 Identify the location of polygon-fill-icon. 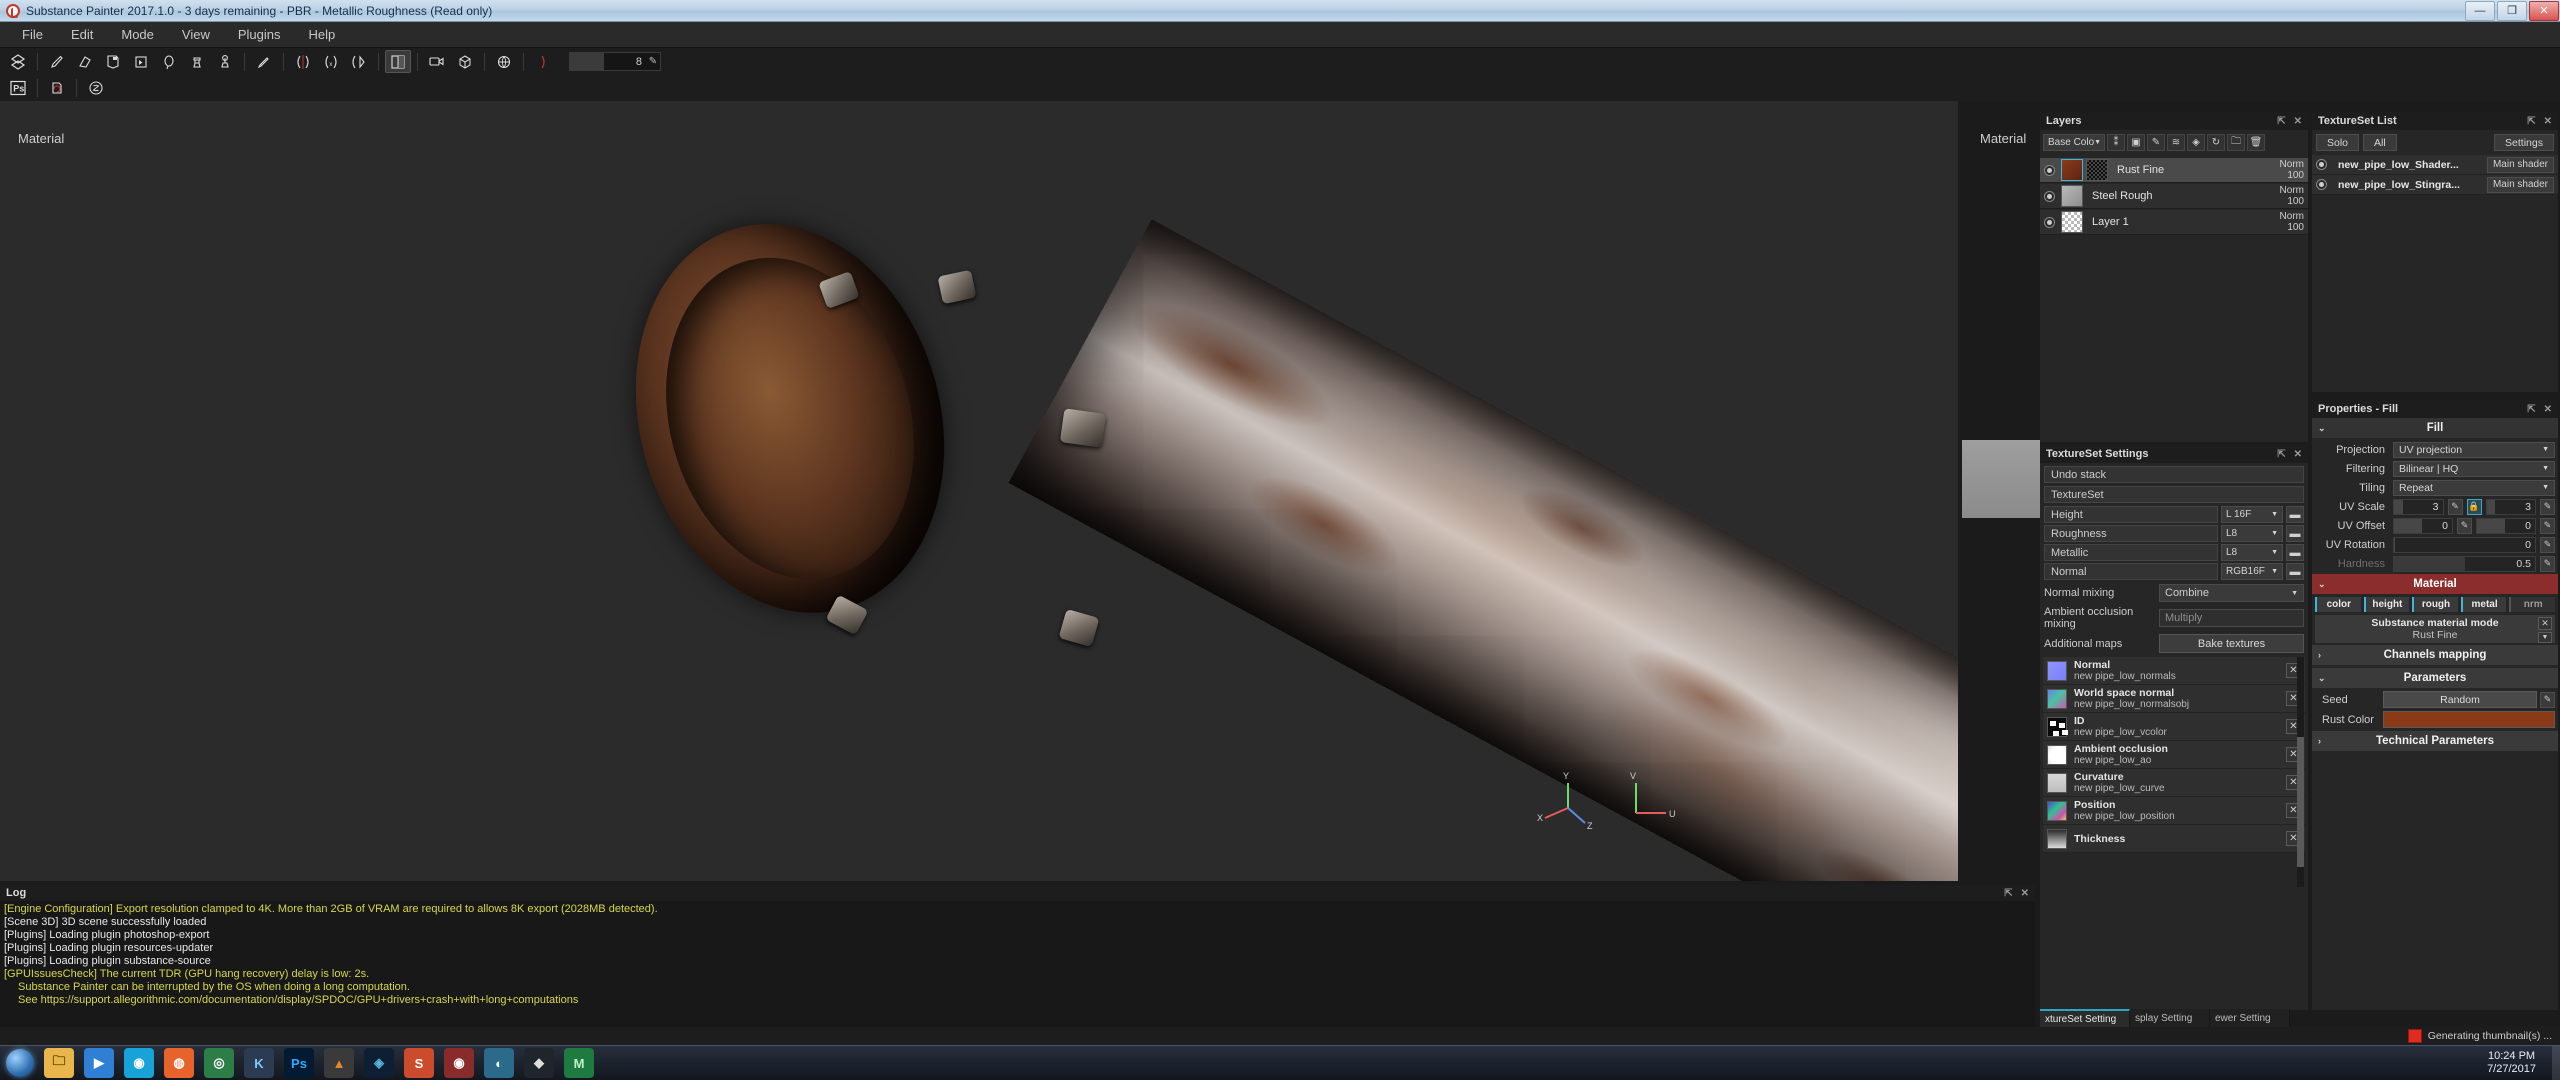
(141, 61).